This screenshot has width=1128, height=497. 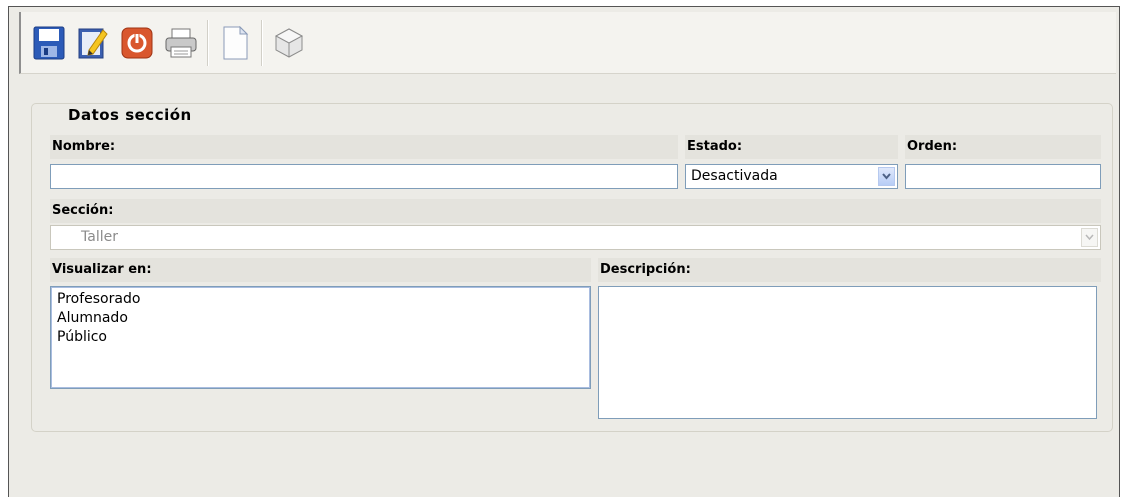 I want to click on orden-input, so click(x=1003, y=176).